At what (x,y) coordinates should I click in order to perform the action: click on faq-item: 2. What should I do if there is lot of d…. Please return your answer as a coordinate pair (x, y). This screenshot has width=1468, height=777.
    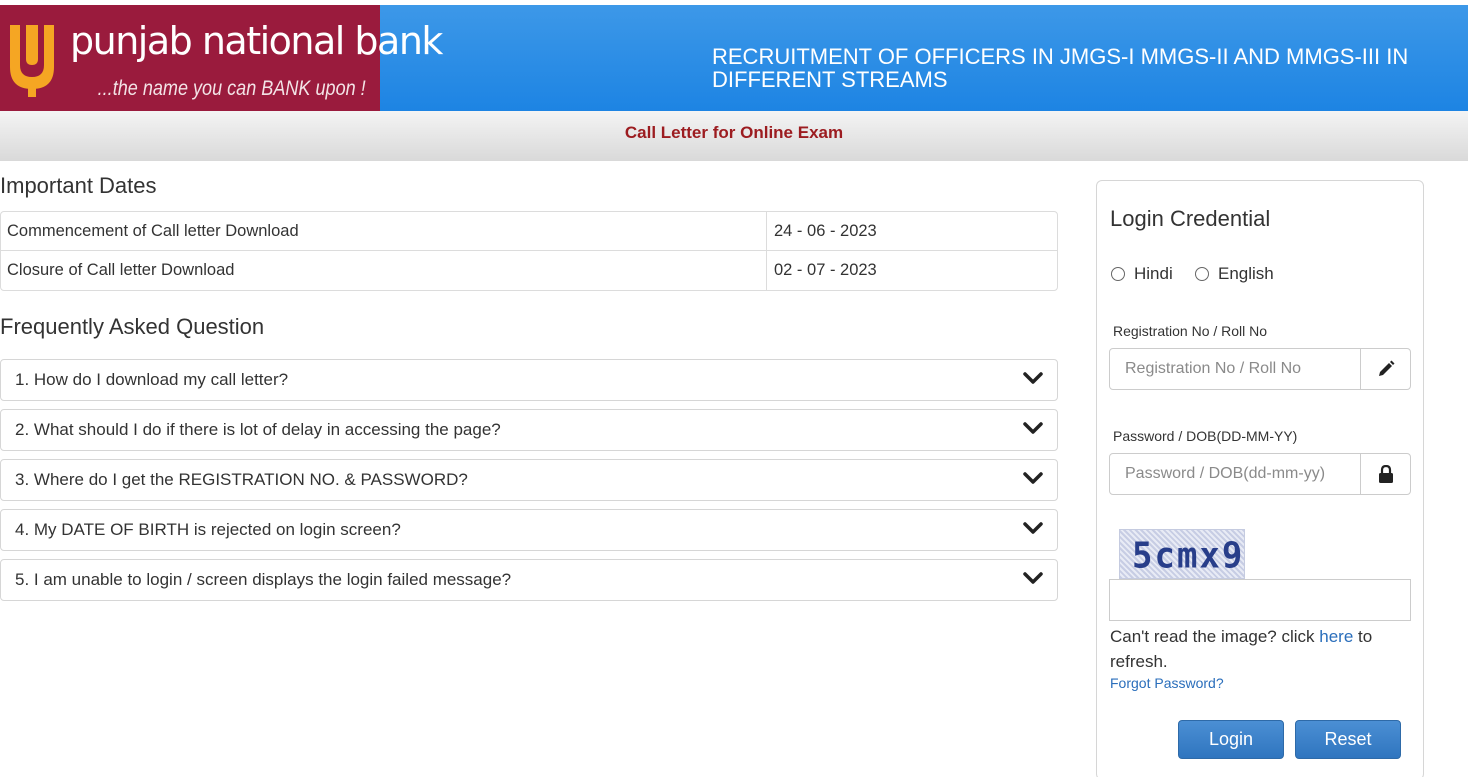
    Looking at the image, I should click on (529, 430).